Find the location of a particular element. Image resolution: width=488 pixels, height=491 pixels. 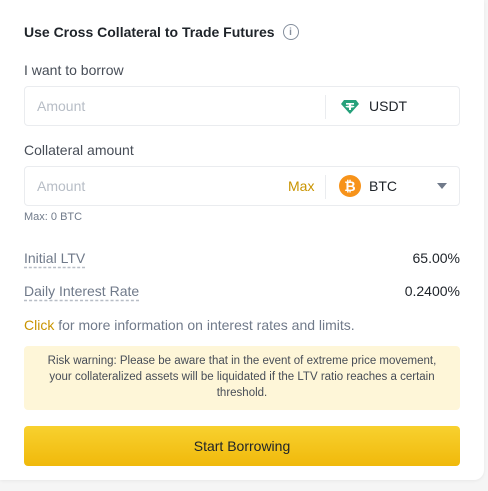

collateral-coin-label: BTC is located at coordinates (383, 186).